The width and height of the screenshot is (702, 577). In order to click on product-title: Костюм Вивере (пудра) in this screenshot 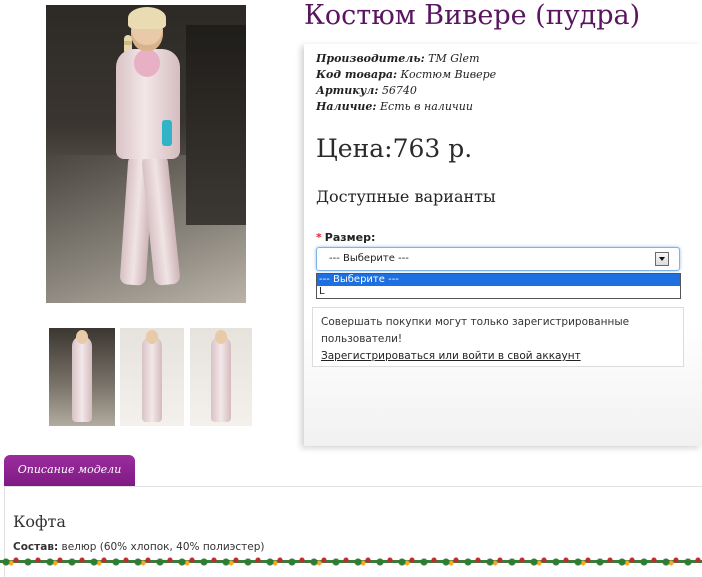, I will do `click(472, 15)`.